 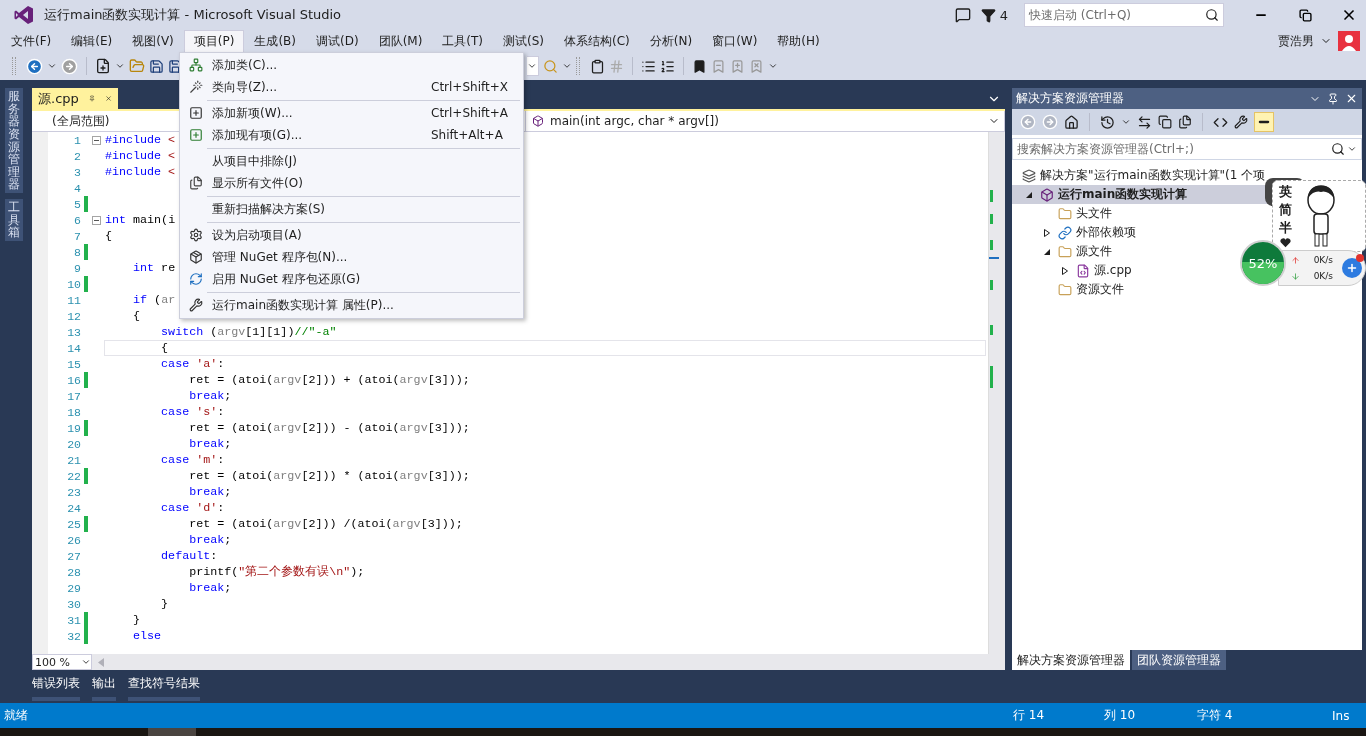 I want to click on input-mode-text: 半, so click(x=1285, y=228).